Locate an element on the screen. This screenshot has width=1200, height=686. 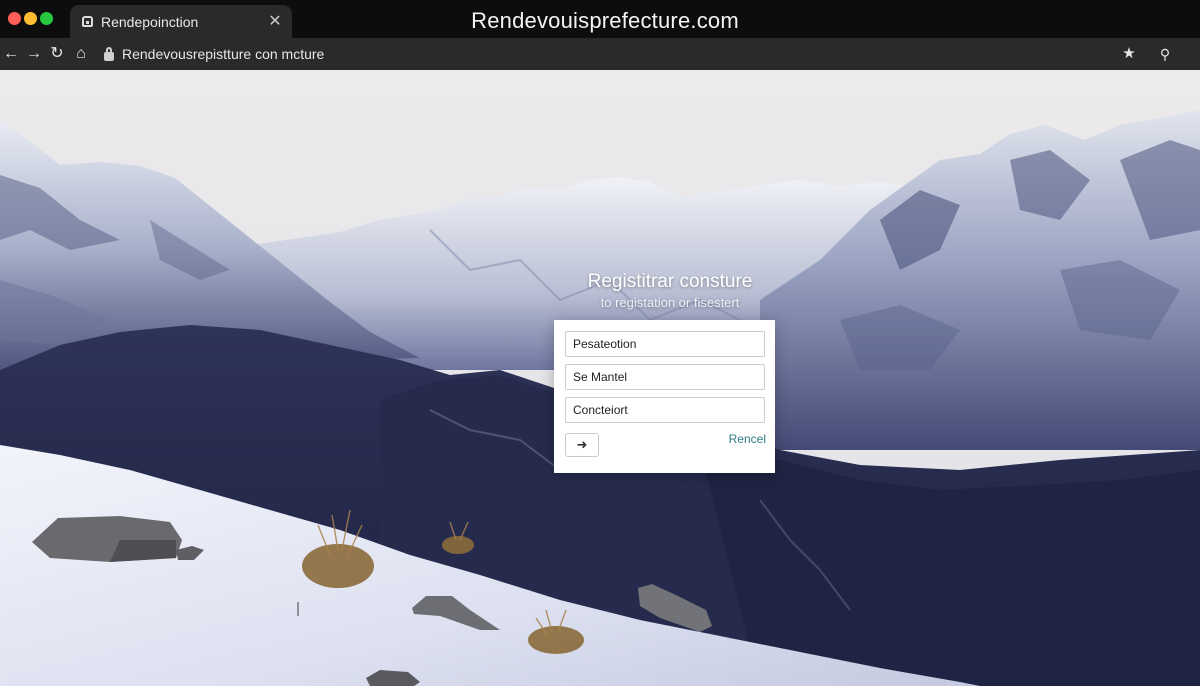
first-field-input is located at coordinates (665, 344).